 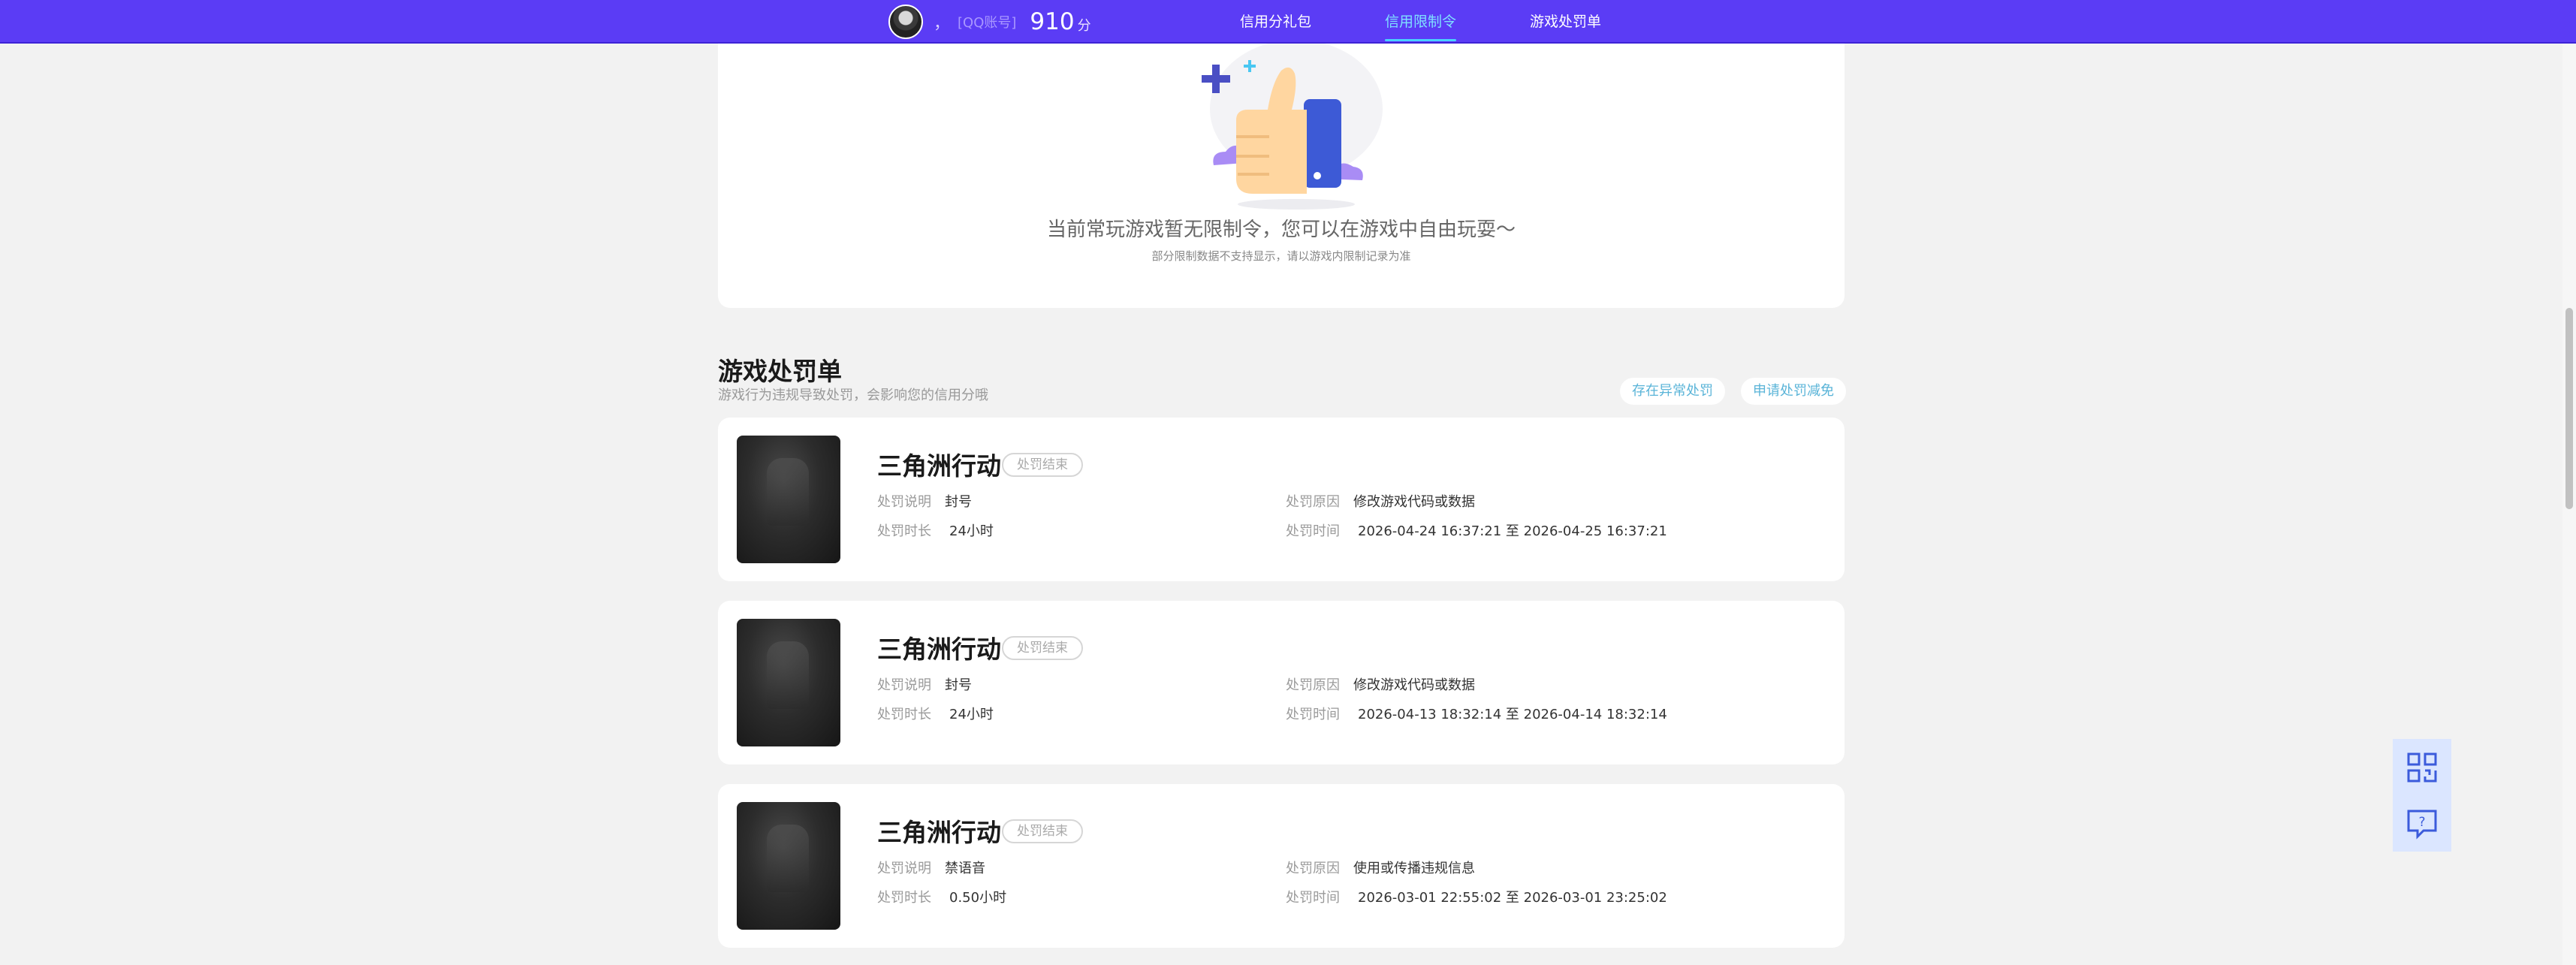 What do you see at coordinates (965, 868) in the screenshot?
I see `penalty-desc-value: 禁语音` at bounding box center [965, 868].